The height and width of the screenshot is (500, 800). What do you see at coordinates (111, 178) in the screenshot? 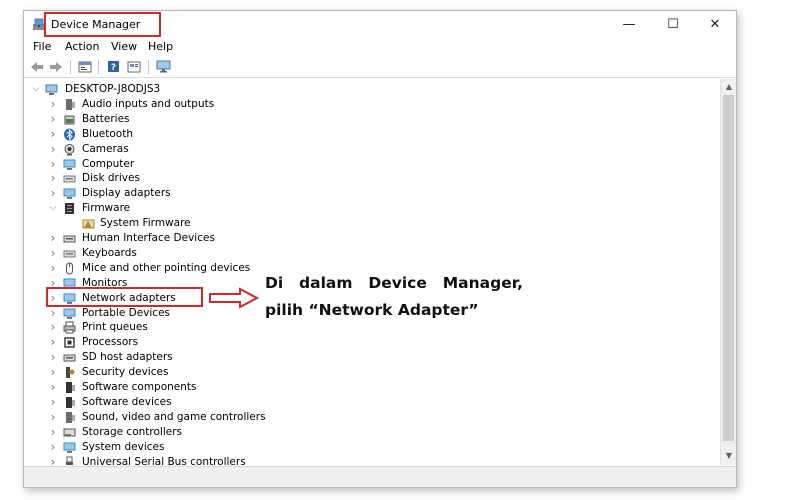
I see `tree-item-label: Disk drives` at bounding box center [111, 178].